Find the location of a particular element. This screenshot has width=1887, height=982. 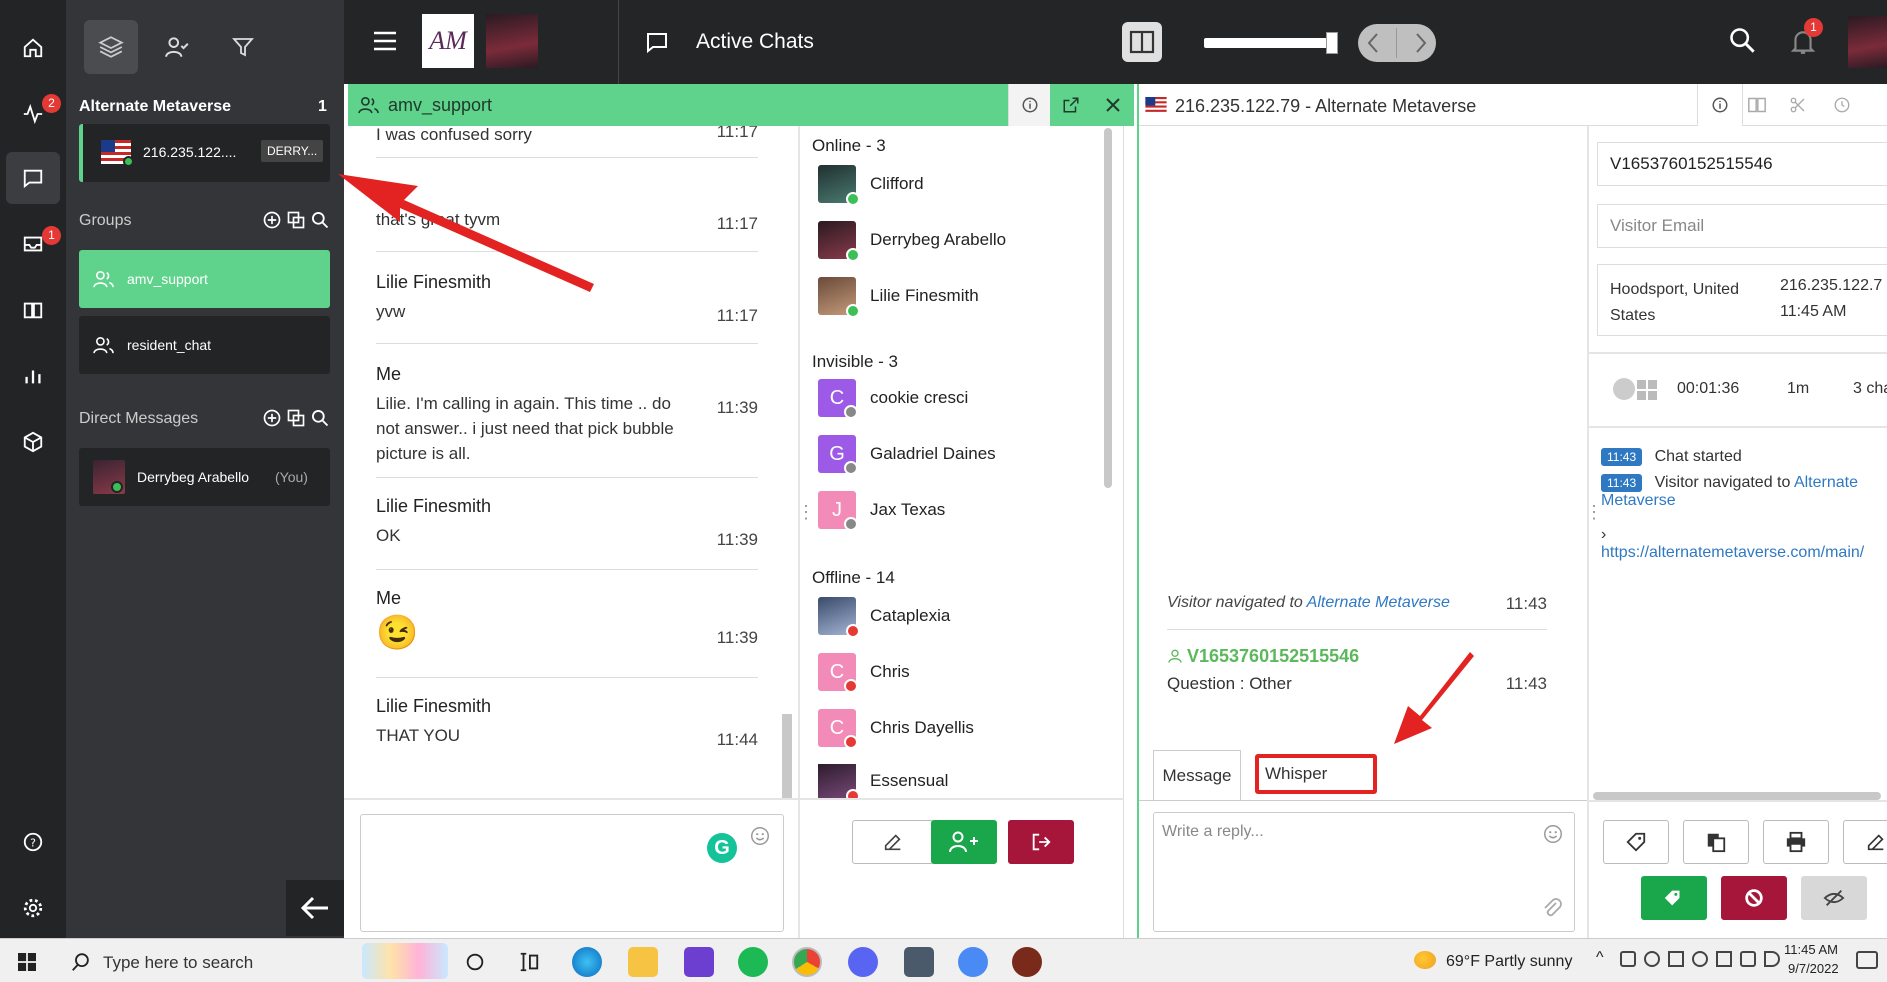

network-icon is located at coordinates (1748, 959).